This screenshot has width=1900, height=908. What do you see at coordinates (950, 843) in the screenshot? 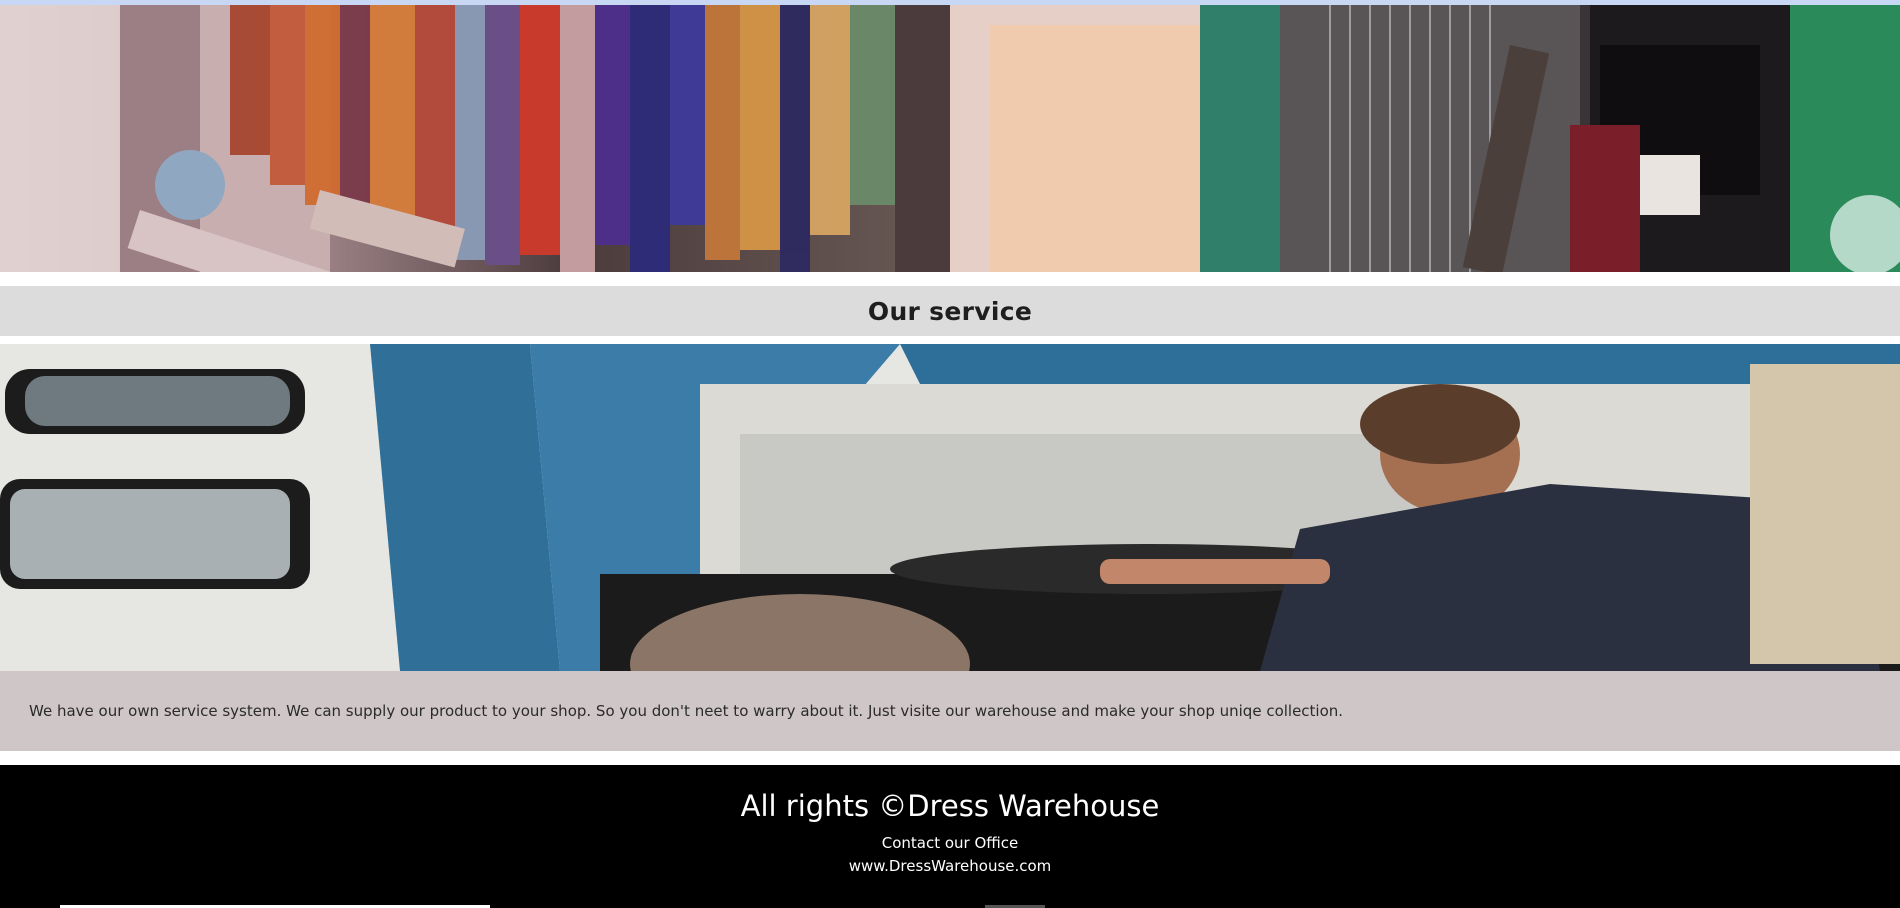
I see `footer-contact-link: Contact our Office` at bounding box center [950, 843].